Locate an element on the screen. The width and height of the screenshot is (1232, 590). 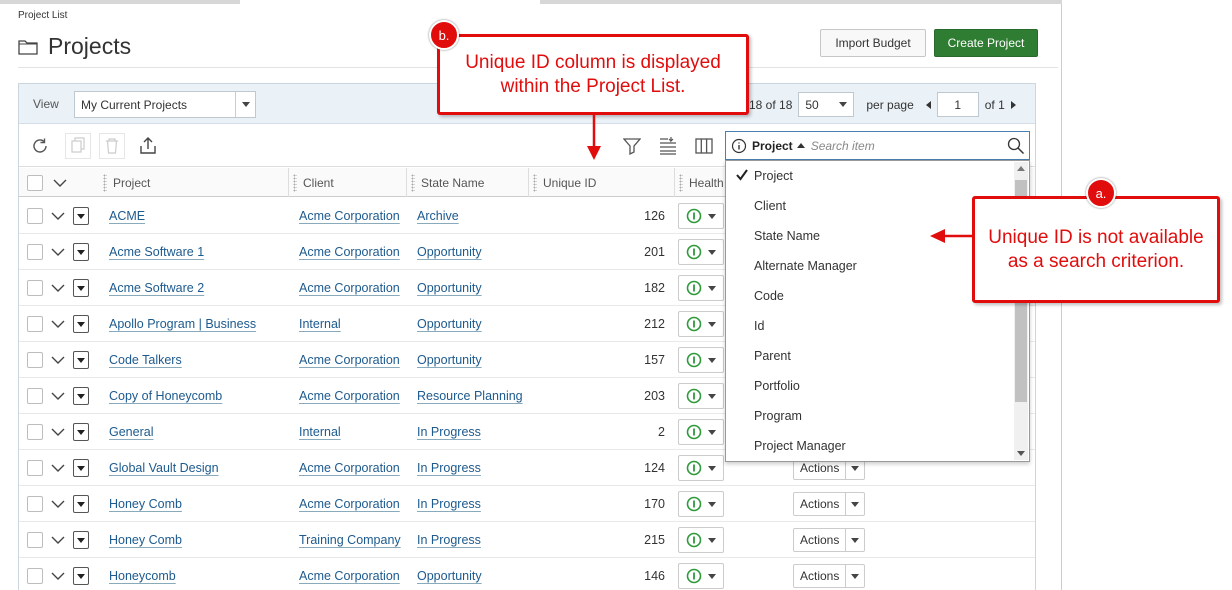
column-header-state-name: State Name is located at coordinates (468, 182).